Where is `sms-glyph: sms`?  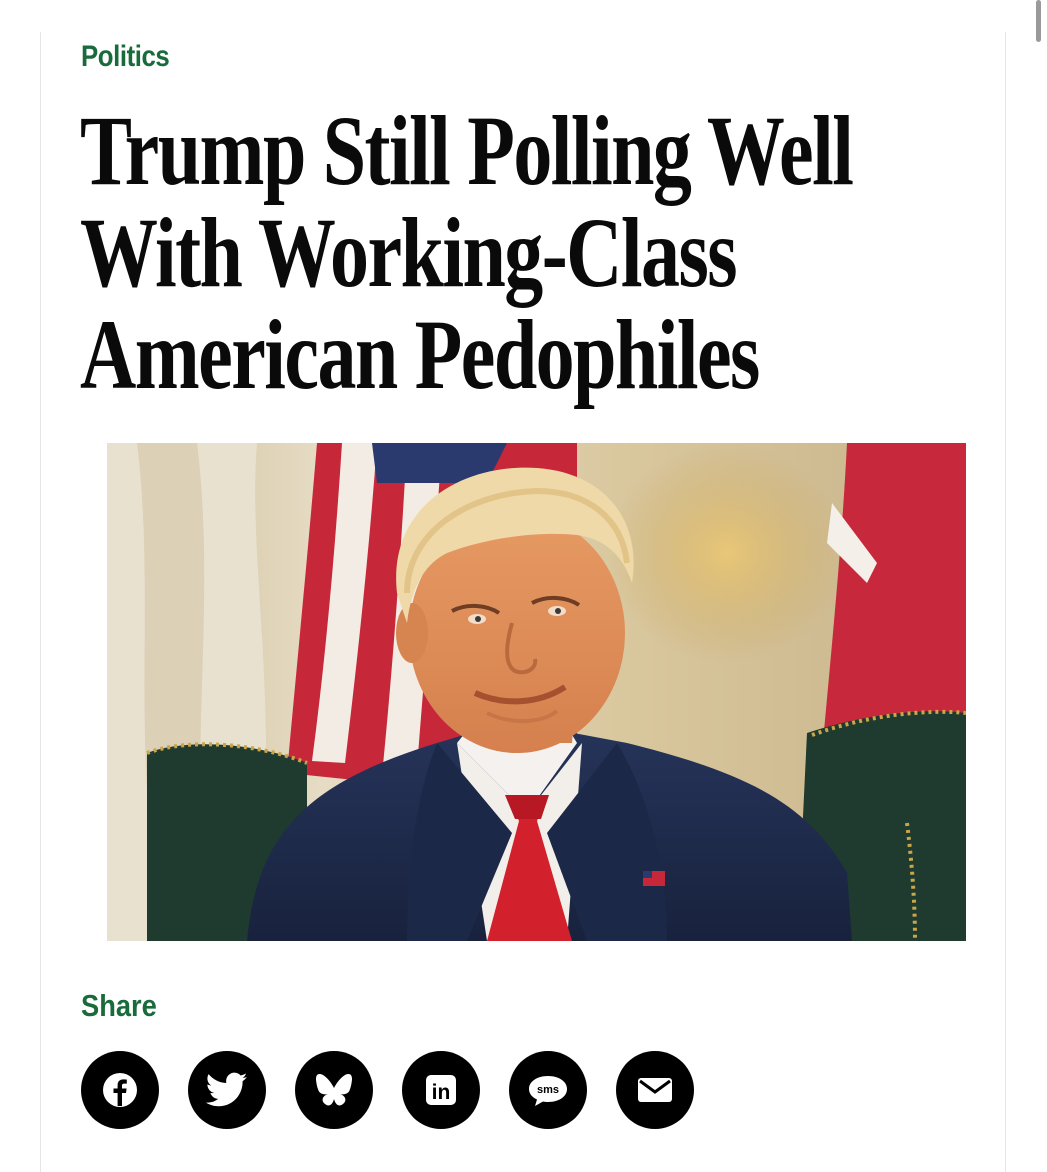
sms-glyph: sms is located at coordinates (548, 1090).